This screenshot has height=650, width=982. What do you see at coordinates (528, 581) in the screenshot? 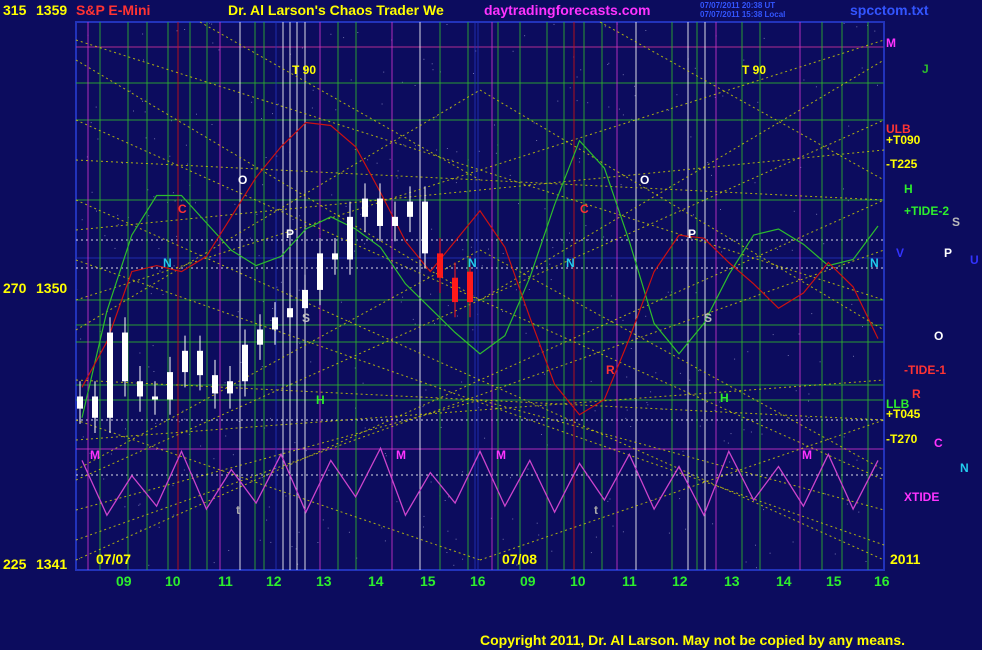
I see `x-tick-label: 09` at bounding box center [528, 581].